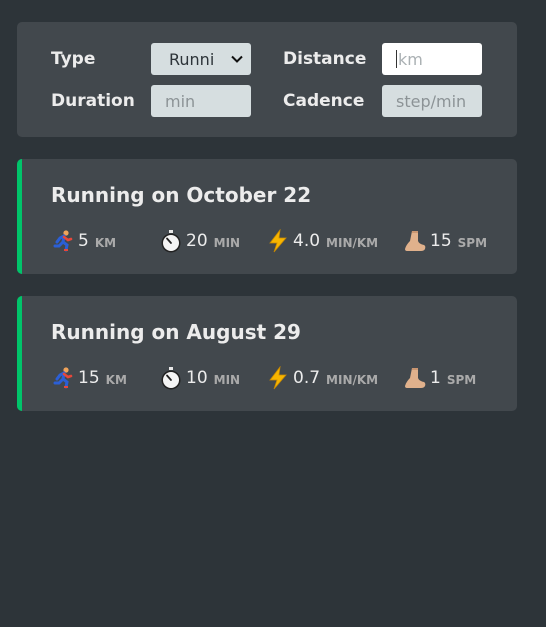  Describe the element at coordinates (435, 378) in the screenshot. I see `cadence-value: 1` at that location.